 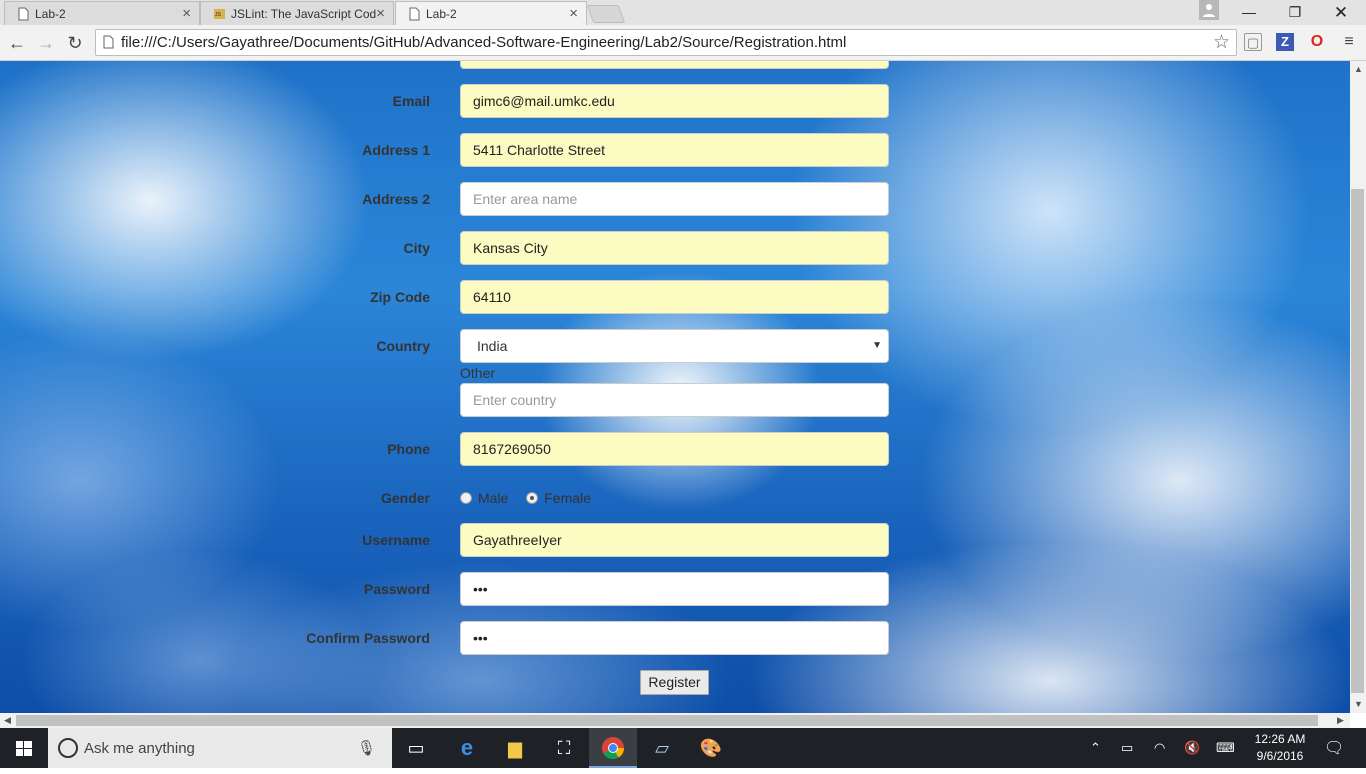 I want to click on address2-row: Address 2 Enter area name, so click(x=675, y=199).